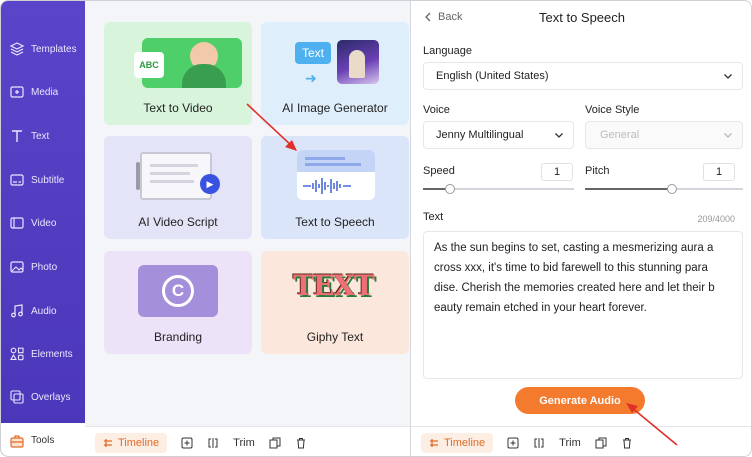  I want to click on sidebar-item-subtitle: Subtitle, so click(43, 180).